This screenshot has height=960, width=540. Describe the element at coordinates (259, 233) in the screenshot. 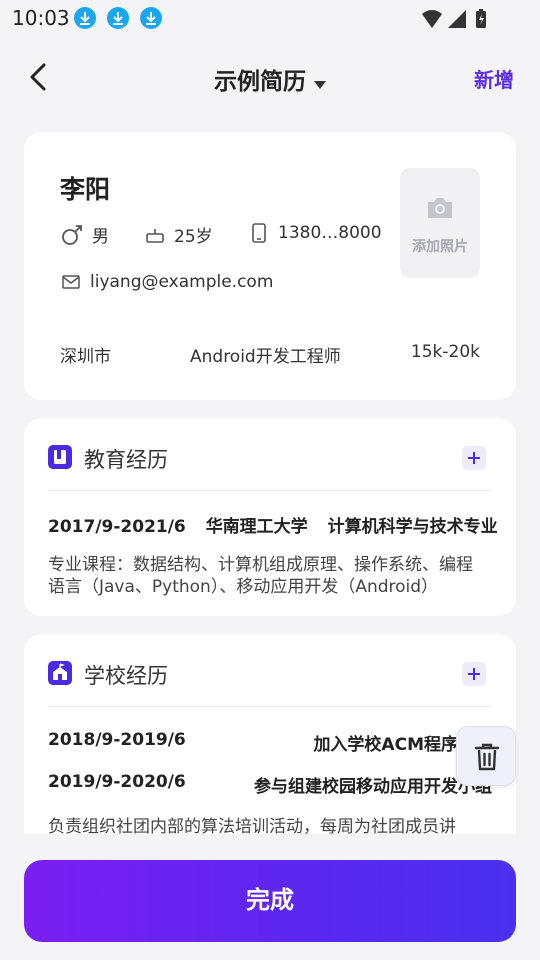

I see `phone-icon` at that location.